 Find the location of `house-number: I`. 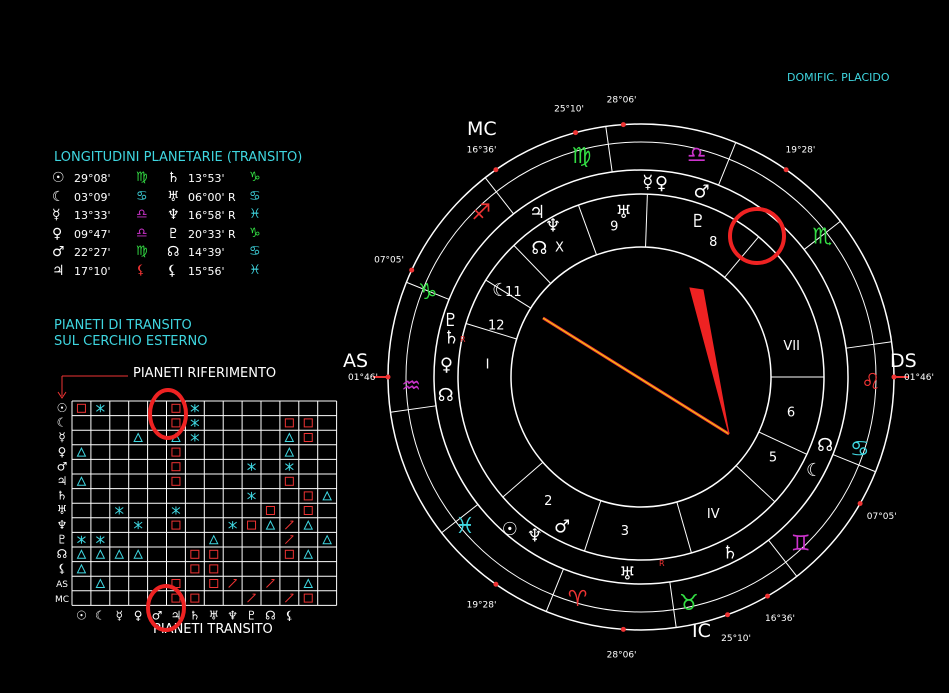

house-number: I is located at coordinates (488, 365).